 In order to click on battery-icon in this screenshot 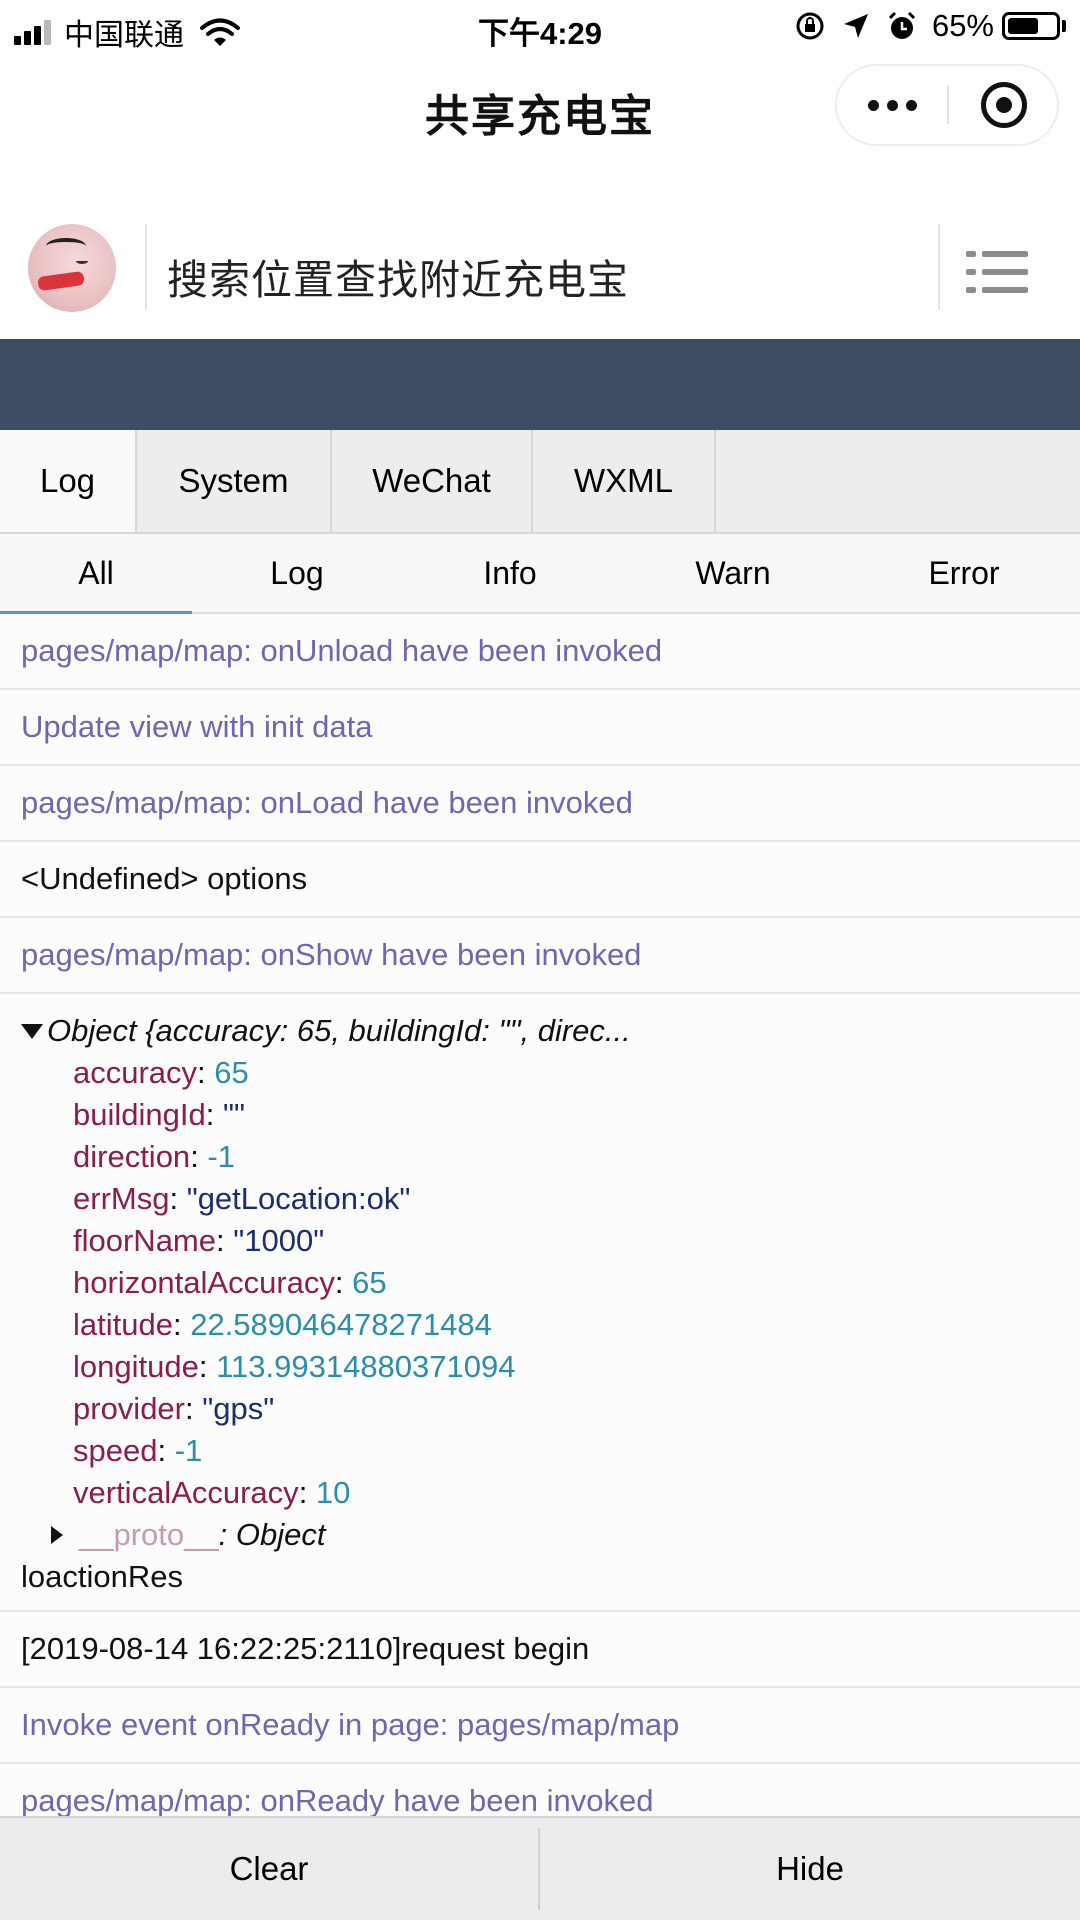, I will do `click(1031, 26)`.